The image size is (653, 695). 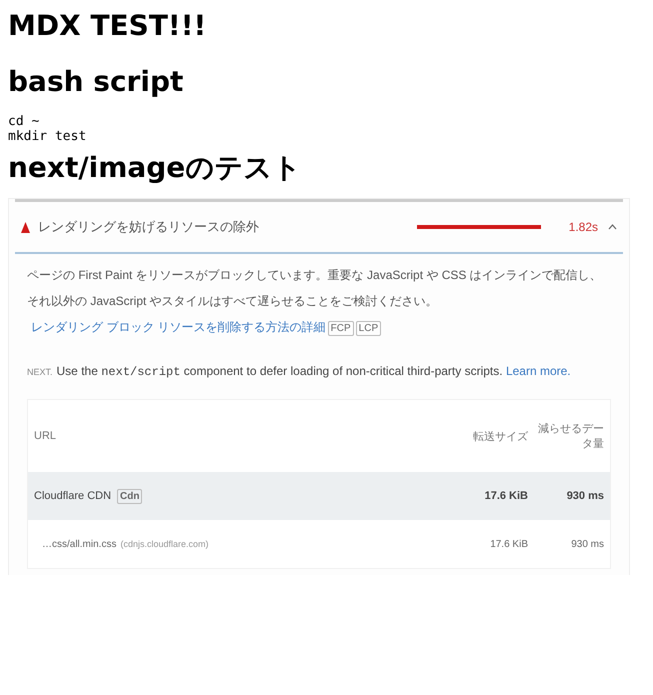 I want to click on stack-label: NEXT., so click(x=40, y=372).